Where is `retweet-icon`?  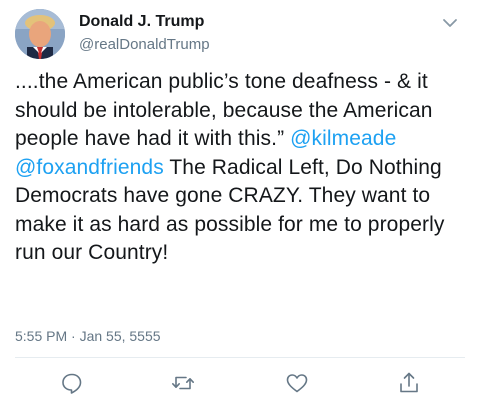
retweet-icon is located at coordinates (183, 383).